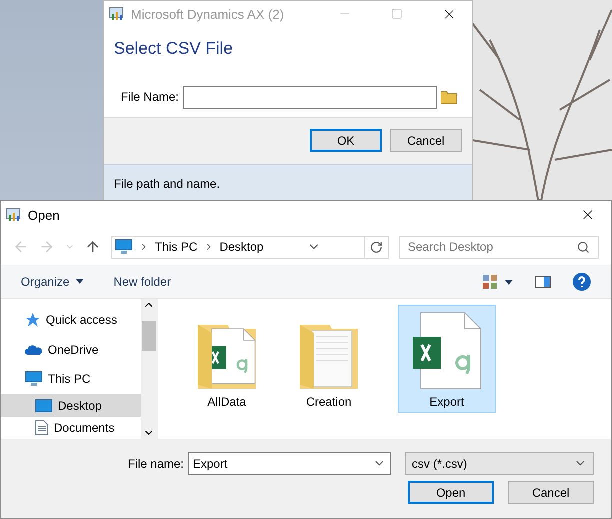 The image size is (612, 519). What do you see at coordinates (310, 97) in the screenshot?
I see `file-name-field` at bounding box center [310, 97].